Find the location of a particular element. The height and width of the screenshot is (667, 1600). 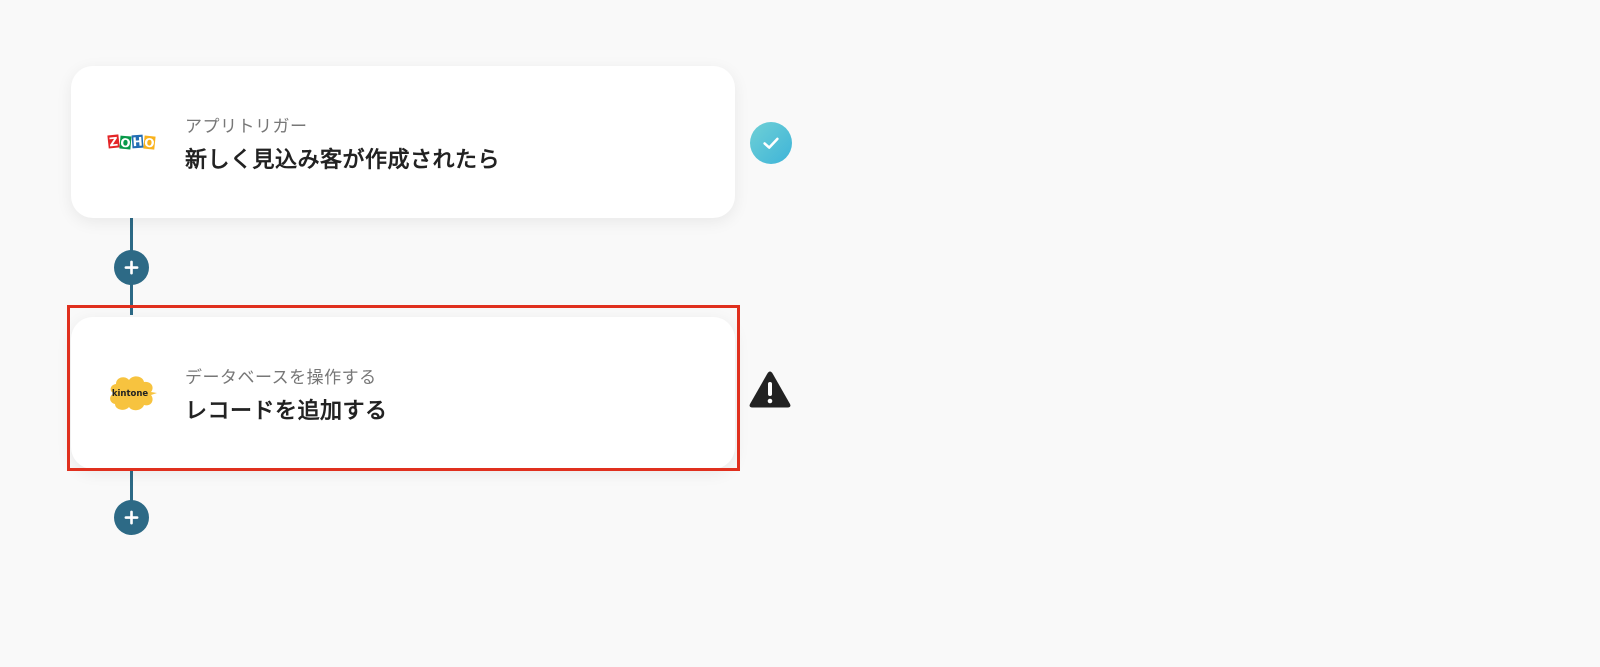

svg-text: Z is located at coordinates (114, 141).